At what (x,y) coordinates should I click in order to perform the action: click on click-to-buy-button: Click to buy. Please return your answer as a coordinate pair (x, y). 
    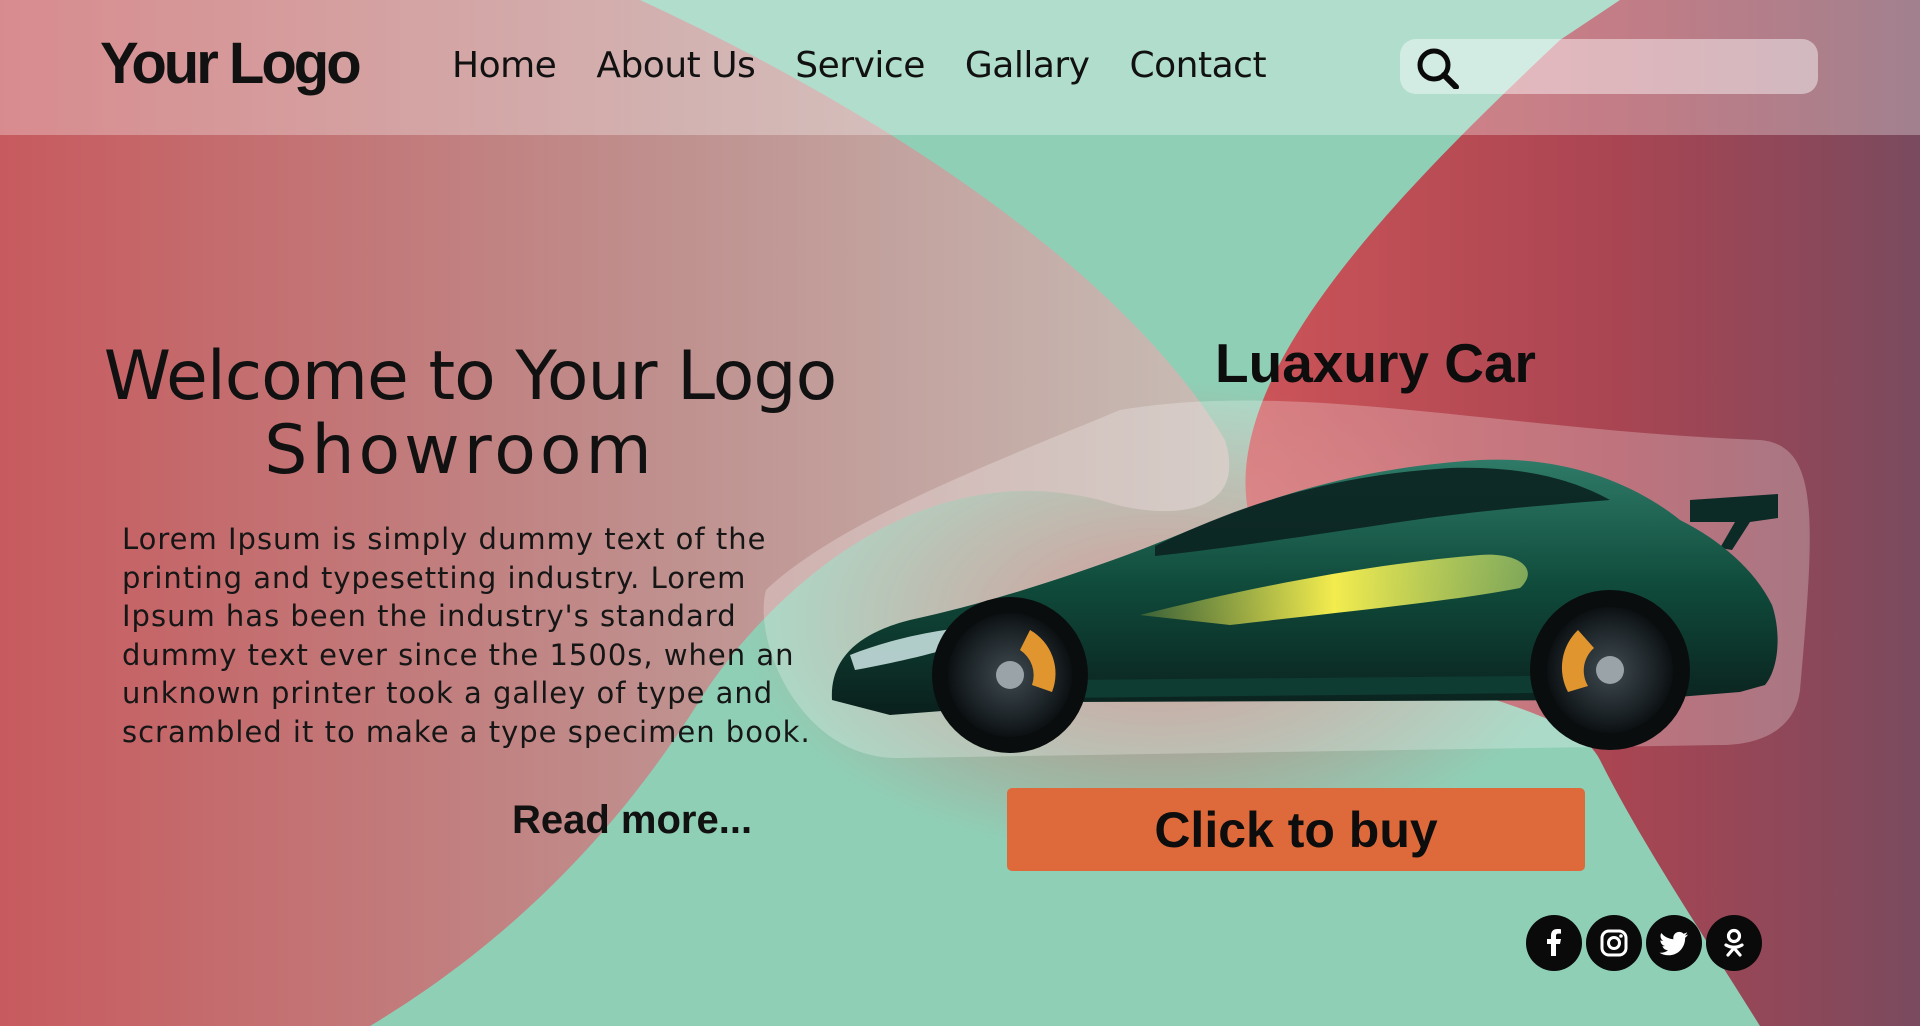
    Looking at the image, I should click on (1296, 829).